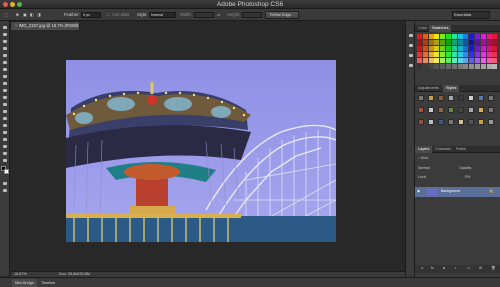 Image resolution: width=500 pixels, height=287 pixels. Describe the element at coordinates (17, 15) in the screenshot. I see `new-selection-icon: ■` at that location.